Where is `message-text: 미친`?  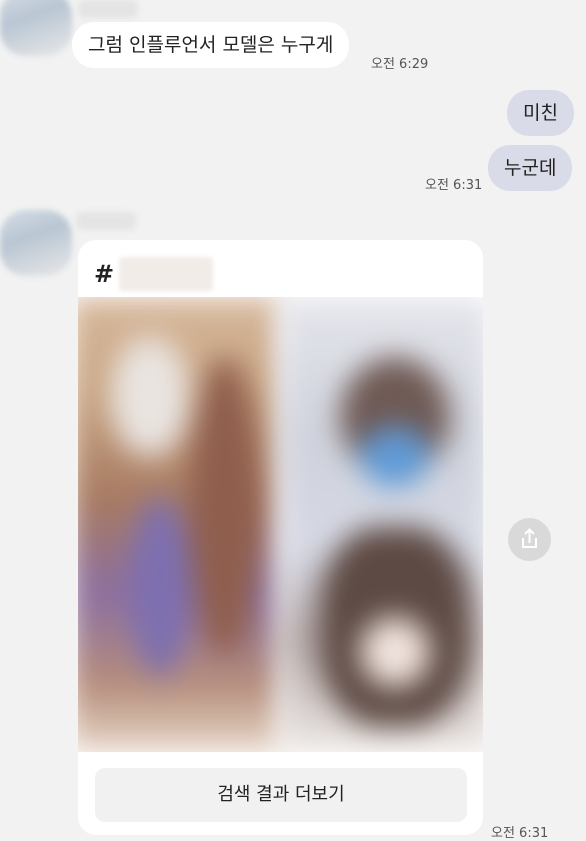
message-text: 미친 is located at coordinates (540, 113).